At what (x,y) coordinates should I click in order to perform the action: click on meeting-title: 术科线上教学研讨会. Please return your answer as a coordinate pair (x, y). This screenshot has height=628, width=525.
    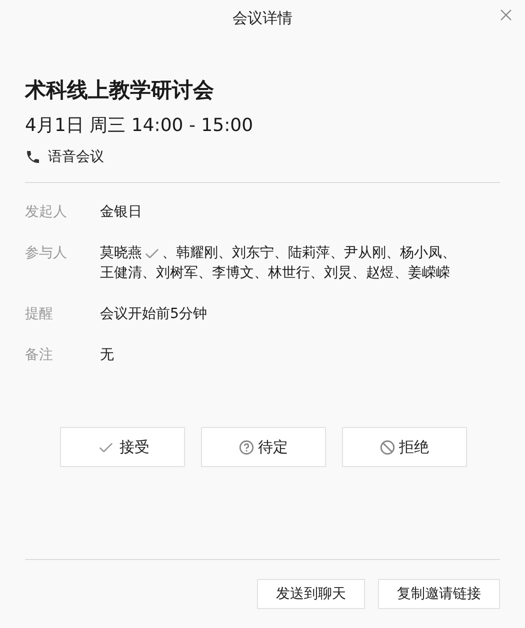
    Looking at the image, I should click on (120, 90).